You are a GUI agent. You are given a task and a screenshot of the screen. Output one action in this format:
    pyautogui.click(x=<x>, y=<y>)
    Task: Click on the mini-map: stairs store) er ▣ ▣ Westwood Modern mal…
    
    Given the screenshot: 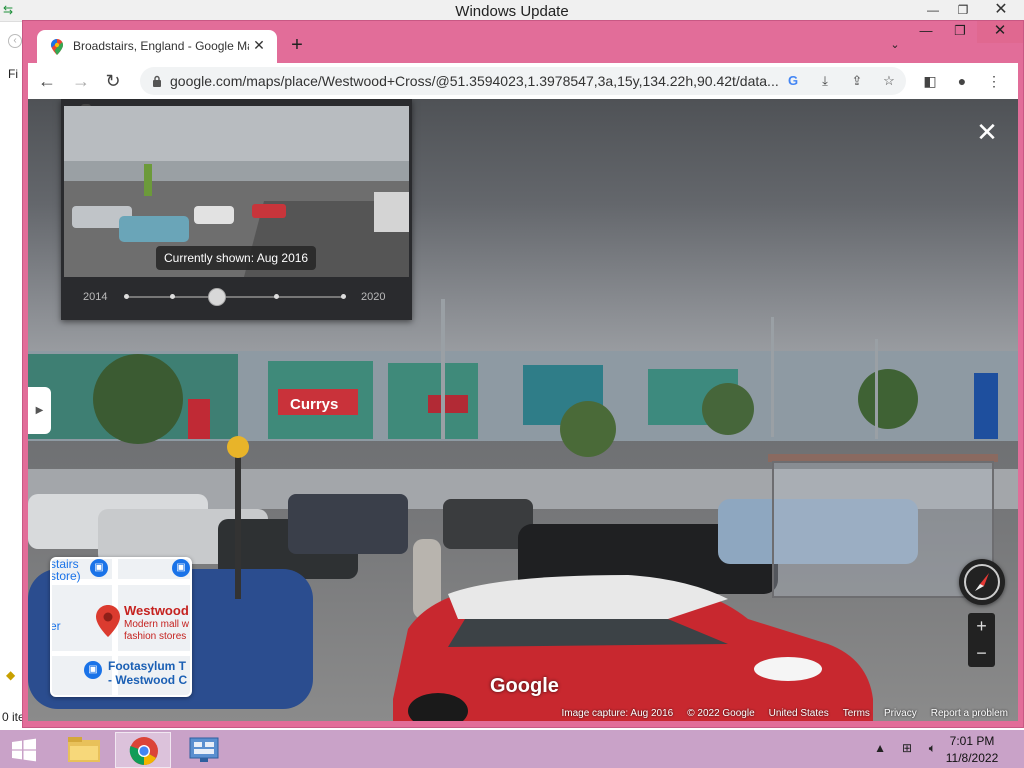 What is the action you would take?
    pyautogui.click(x=121, y=627)
    